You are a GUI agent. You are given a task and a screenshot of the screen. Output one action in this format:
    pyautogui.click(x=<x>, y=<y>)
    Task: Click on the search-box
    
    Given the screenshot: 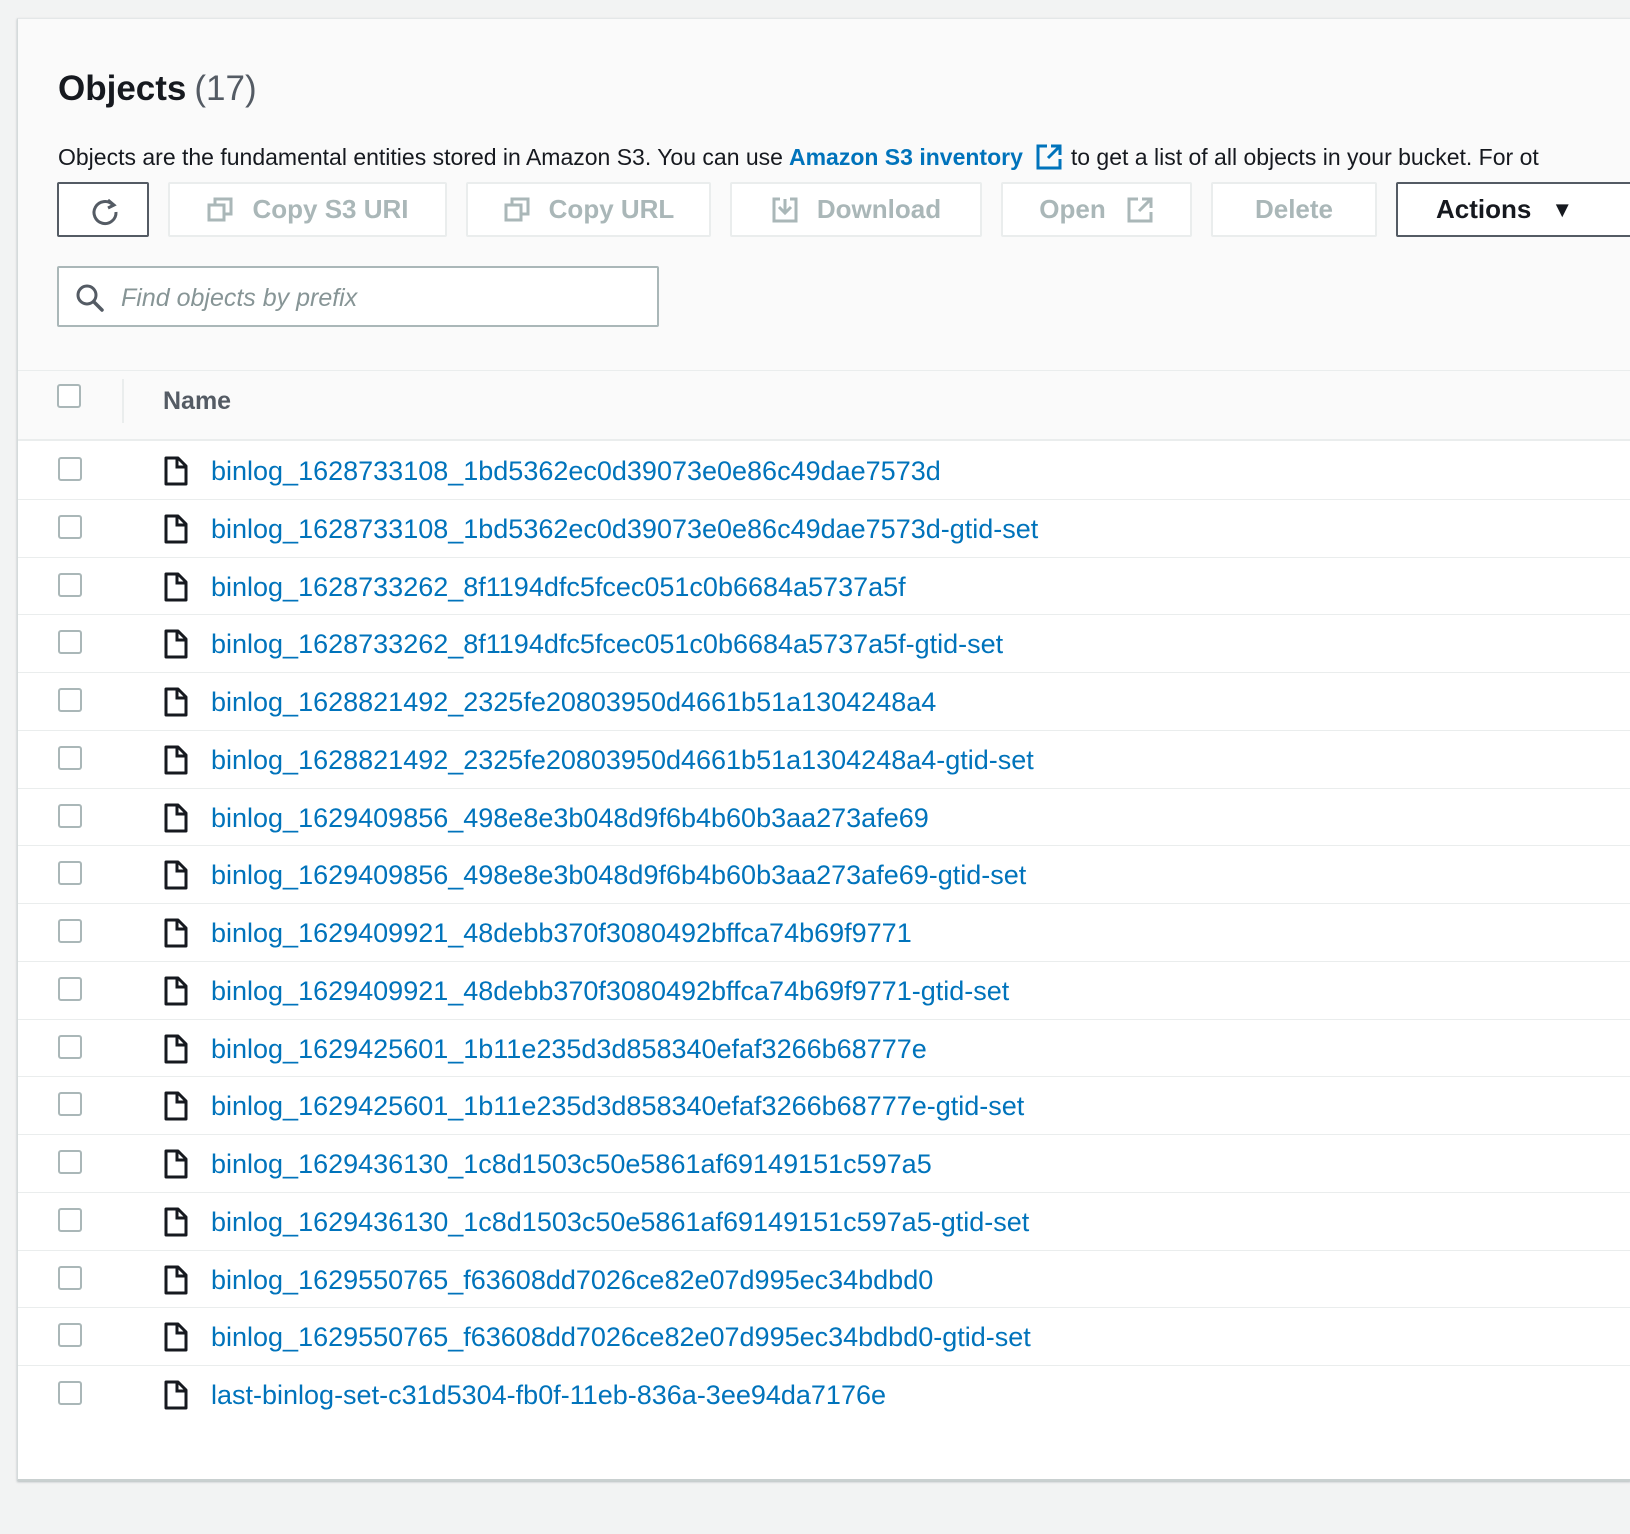 What is the action you would take?
    pyautogui.click(x=358, y=296)
    